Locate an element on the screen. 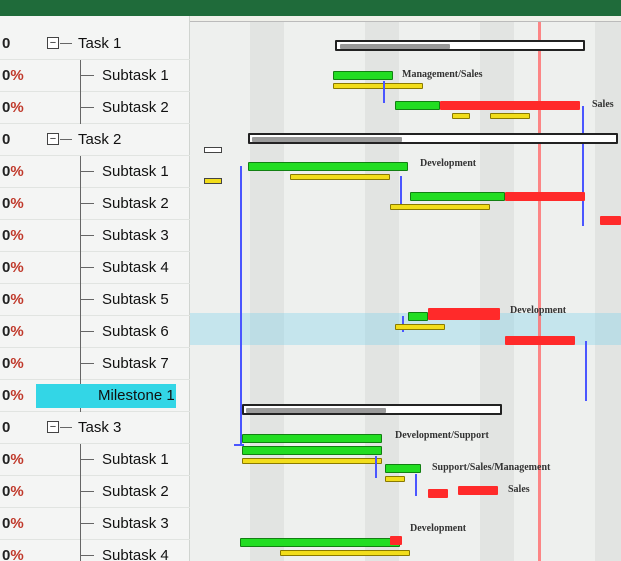  weekend-column is located at coordinates (267, 291).